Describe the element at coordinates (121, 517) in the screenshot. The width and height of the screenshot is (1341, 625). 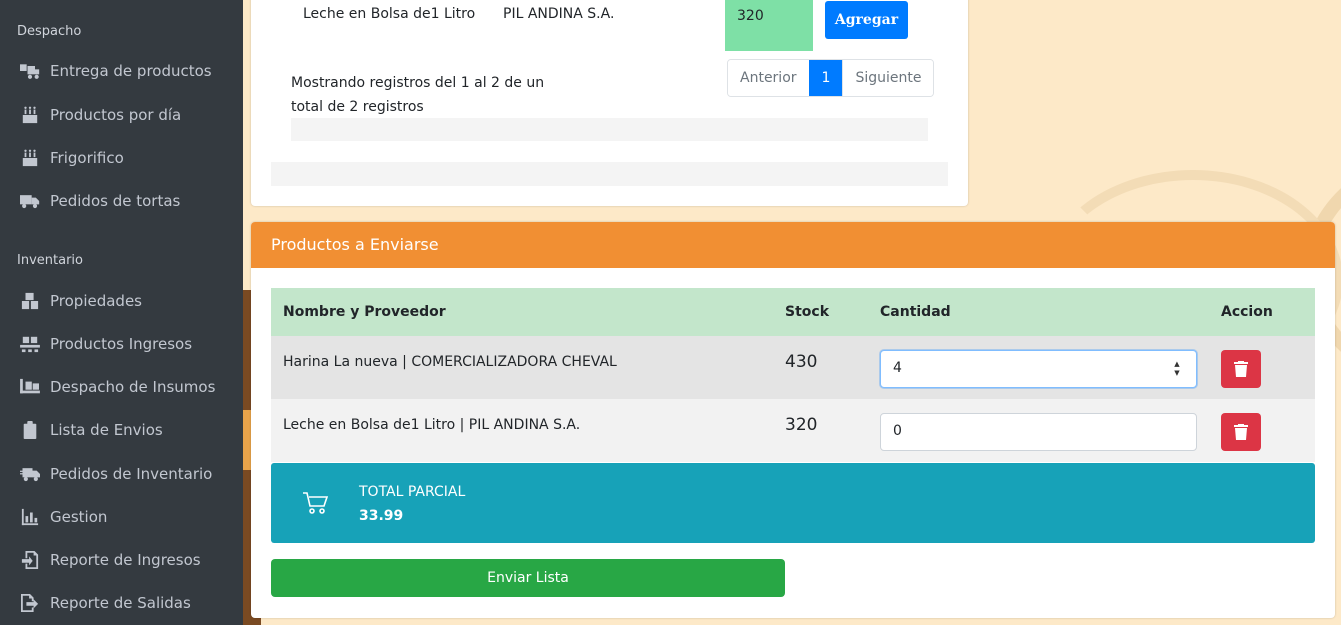
I see `sidebar-item-gestion: Gestion` at that location.